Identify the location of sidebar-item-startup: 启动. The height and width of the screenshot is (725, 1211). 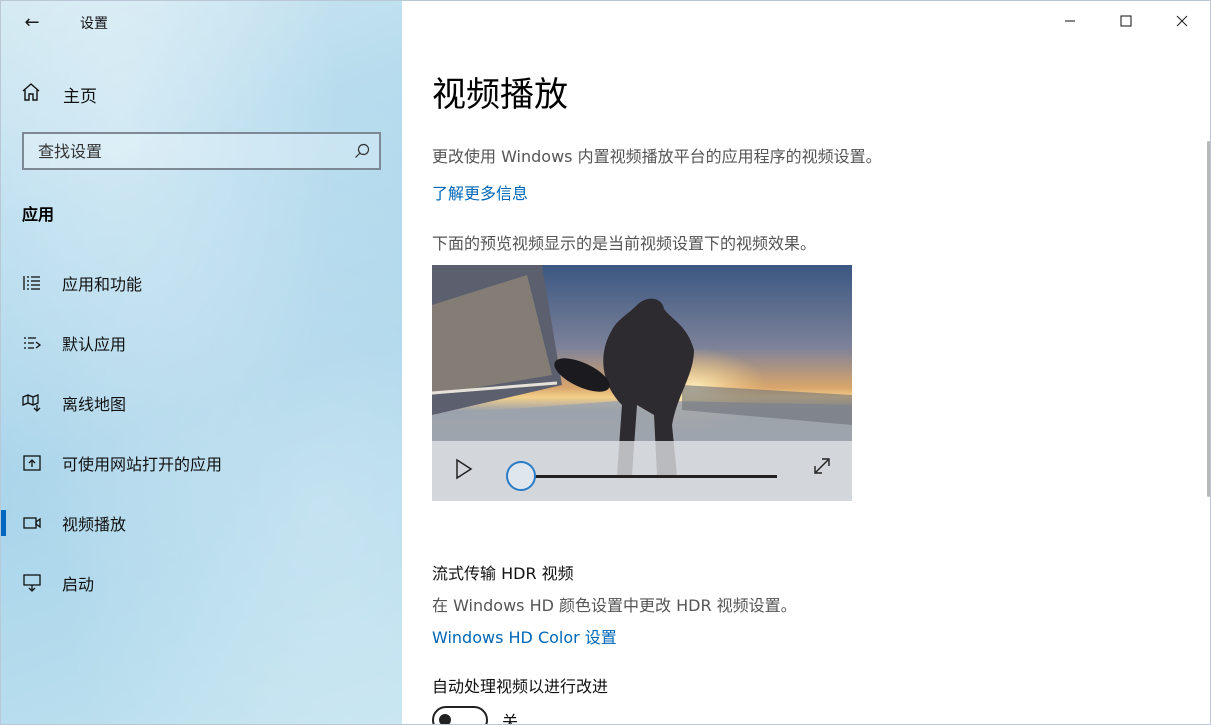
(201, 583).